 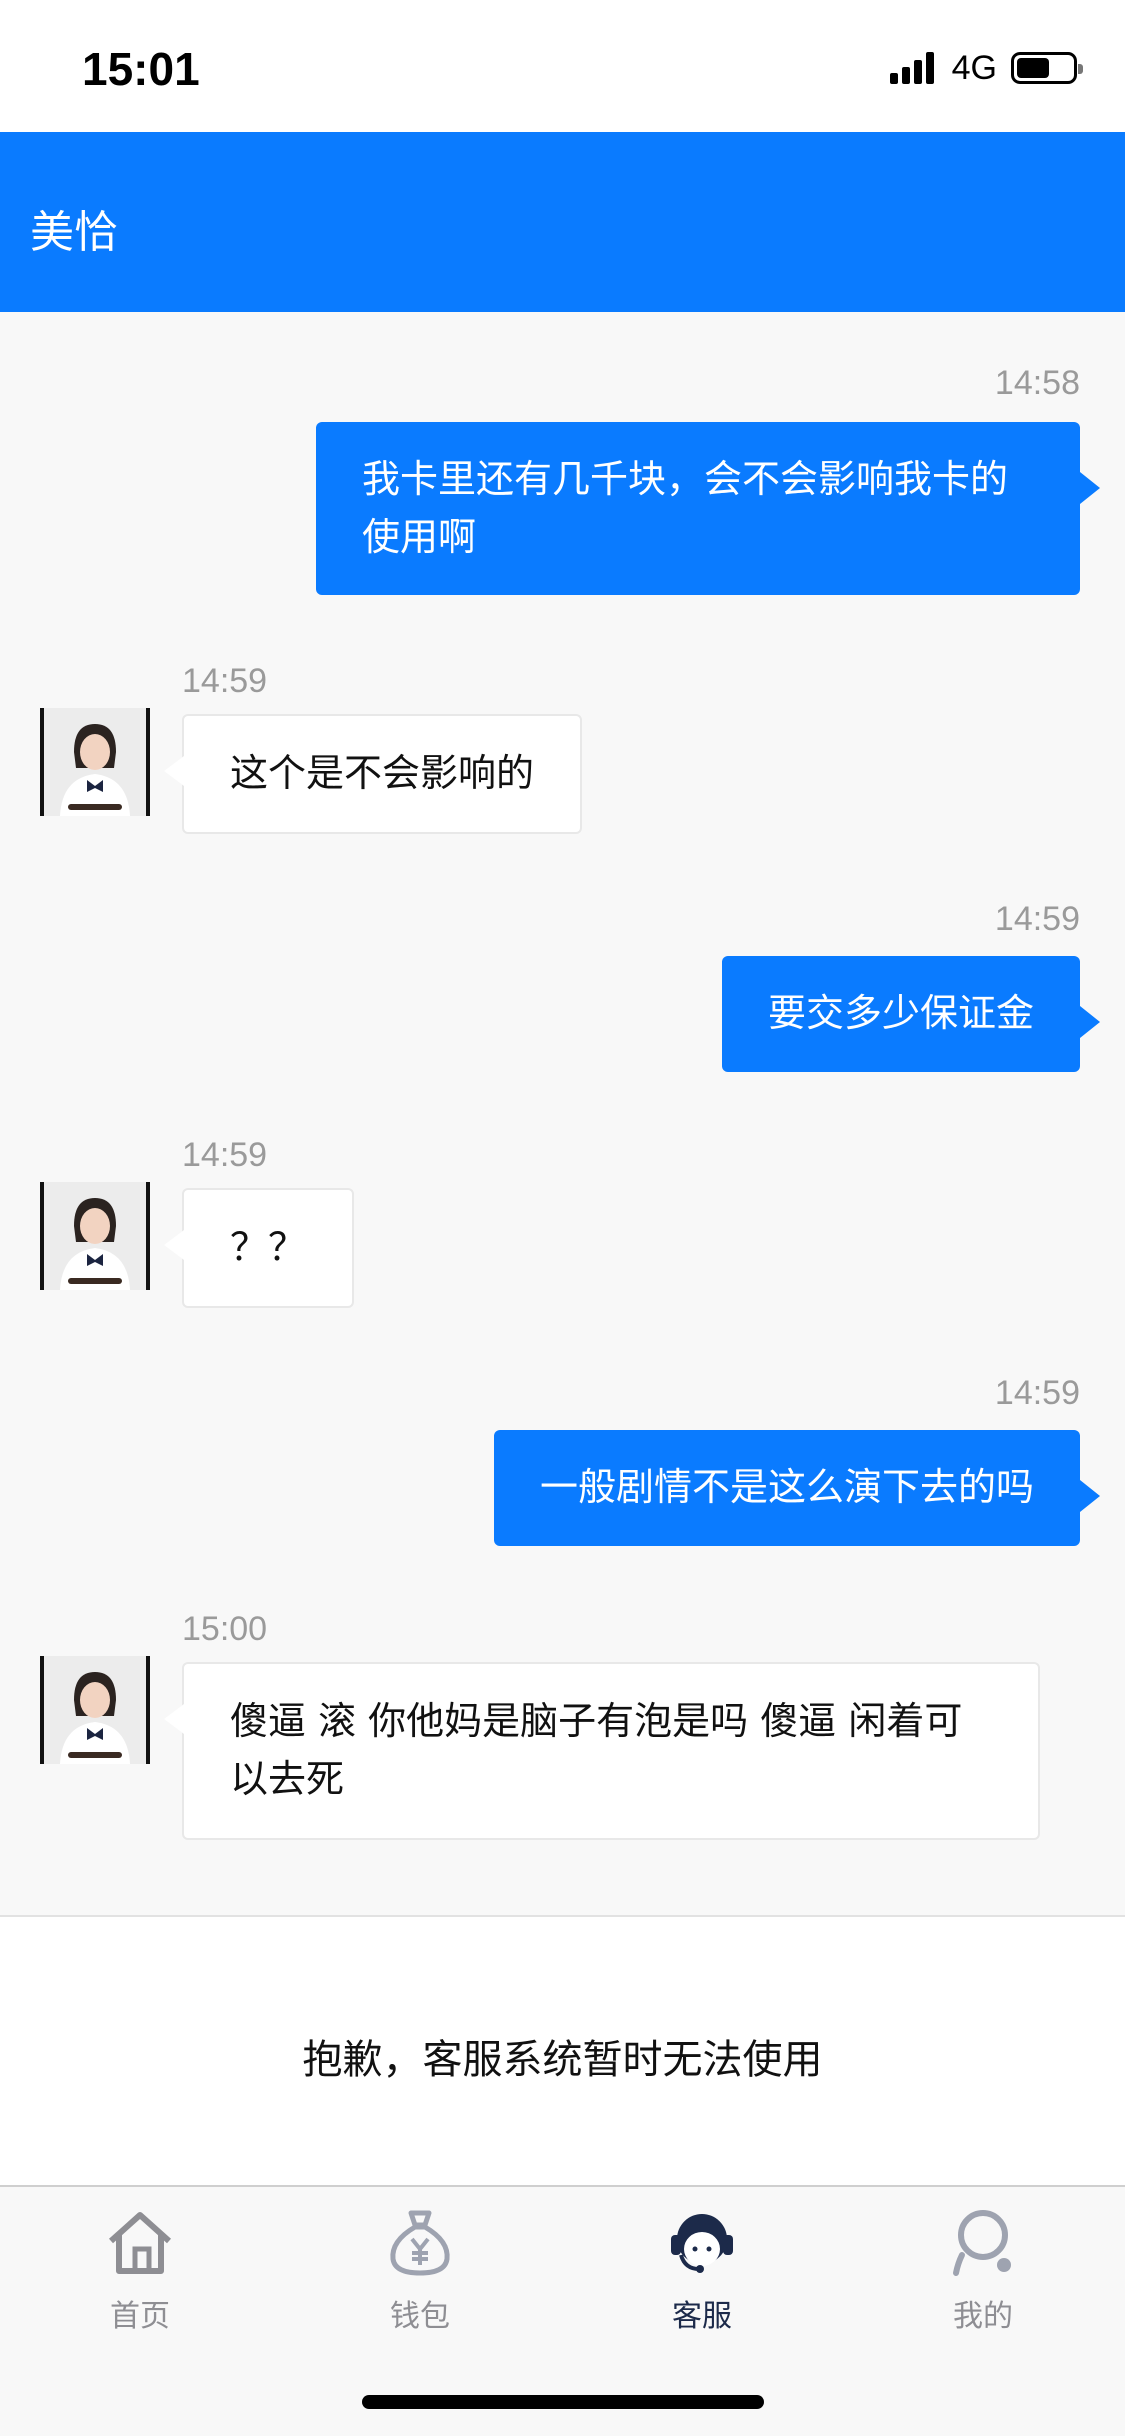 I want to click on battery-icon, so click(x=1047, y=68).